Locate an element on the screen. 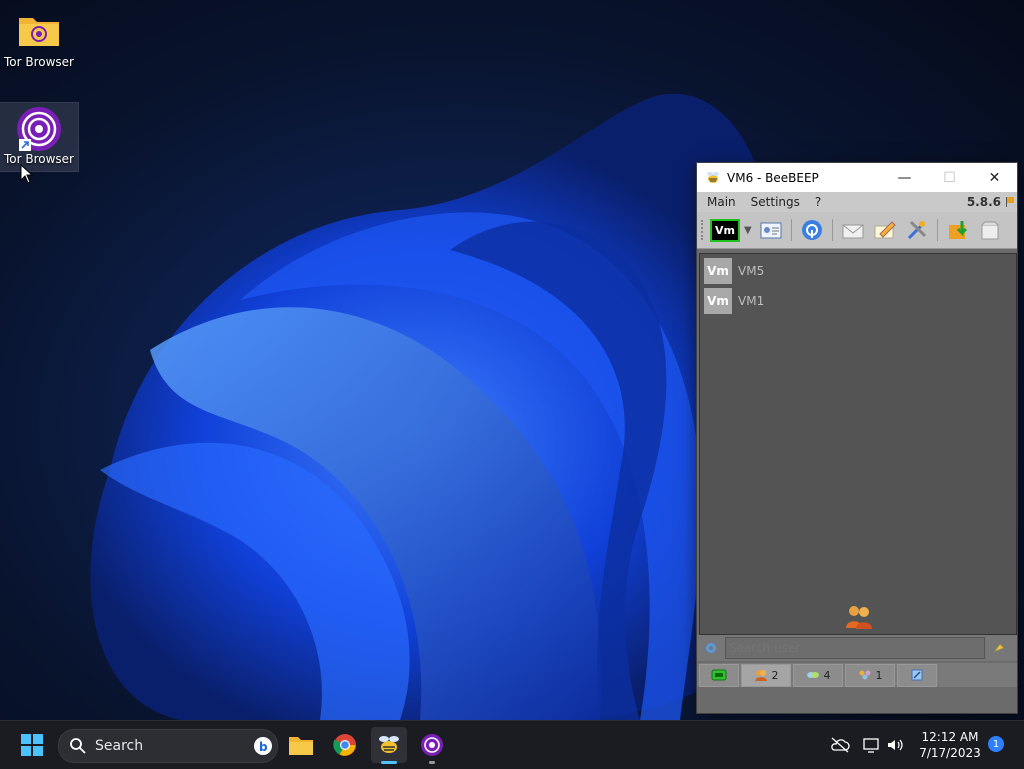  file-explorer-icon is located at coordinates (301, 746).